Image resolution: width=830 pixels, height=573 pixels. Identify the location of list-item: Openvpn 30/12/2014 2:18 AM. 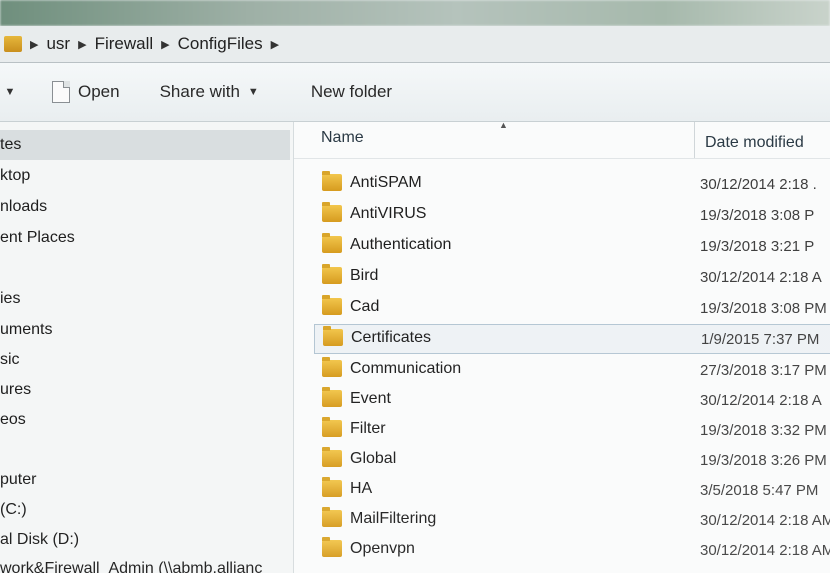
(572, 550).